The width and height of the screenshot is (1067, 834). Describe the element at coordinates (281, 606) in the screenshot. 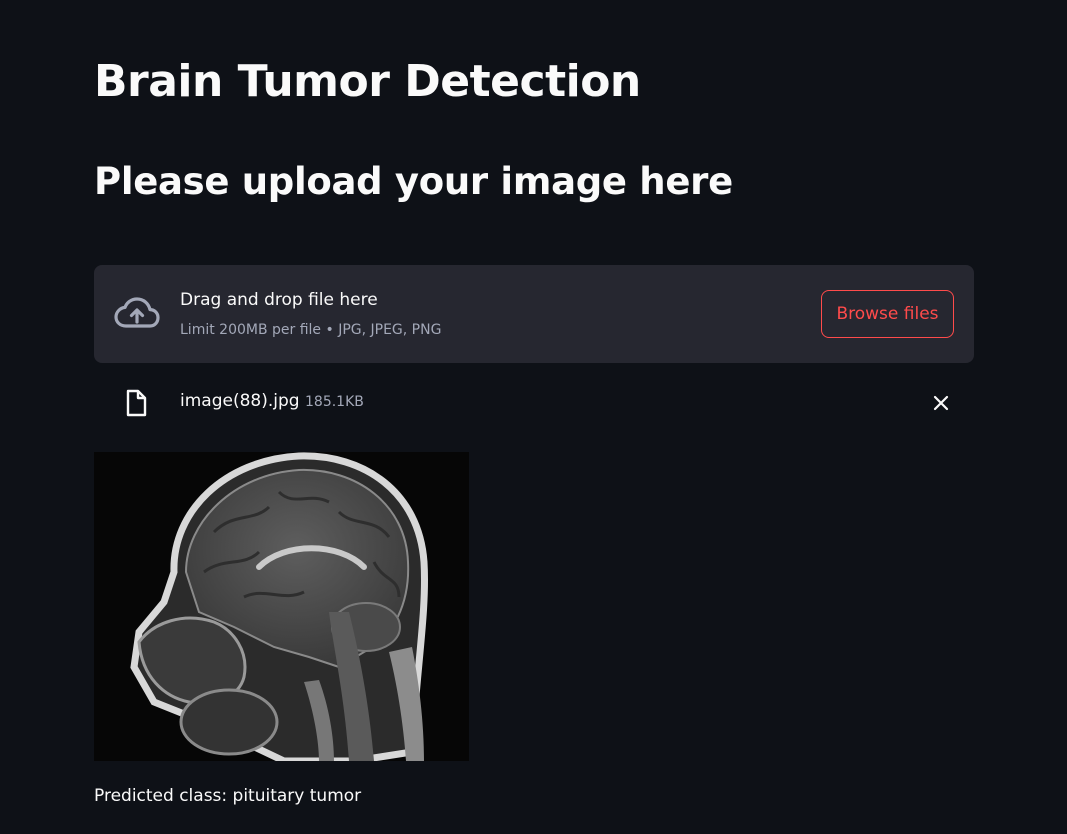

I see `uploaded-mri-image` at that location.